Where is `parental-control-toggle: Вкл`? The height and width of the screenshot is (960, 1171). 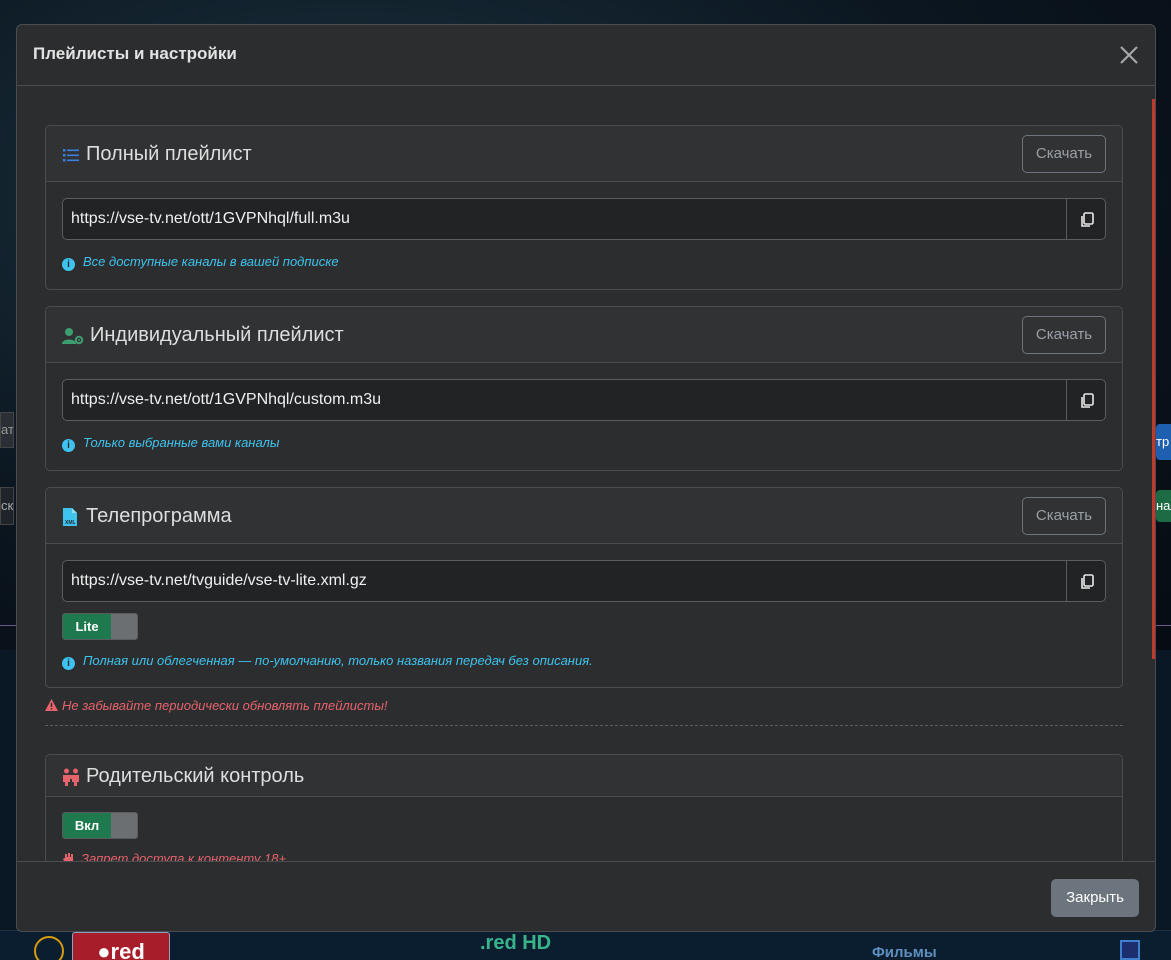 parental-control-toggle: Вкл is located at coordinates (100, 825).